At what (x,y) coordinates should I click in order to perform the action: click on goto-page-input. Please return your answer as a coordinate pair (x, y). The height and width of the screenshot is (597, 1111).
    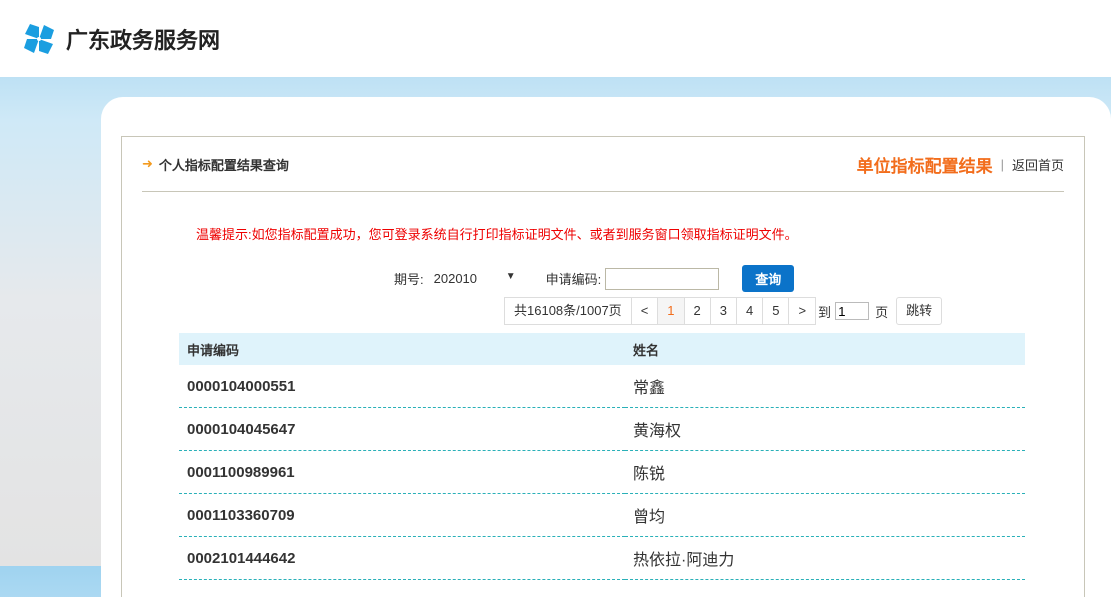
    Looking at the image, I should click on (852, 311).